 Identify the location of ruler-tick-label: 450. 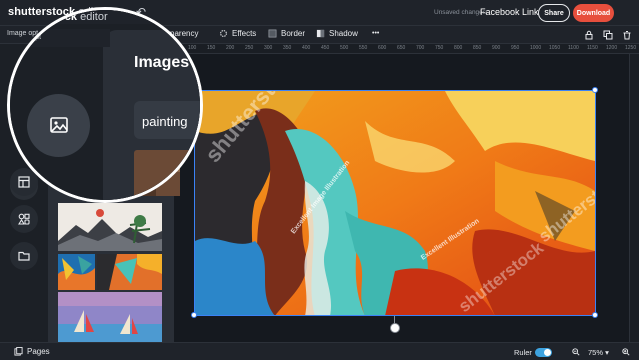
(325, 48).